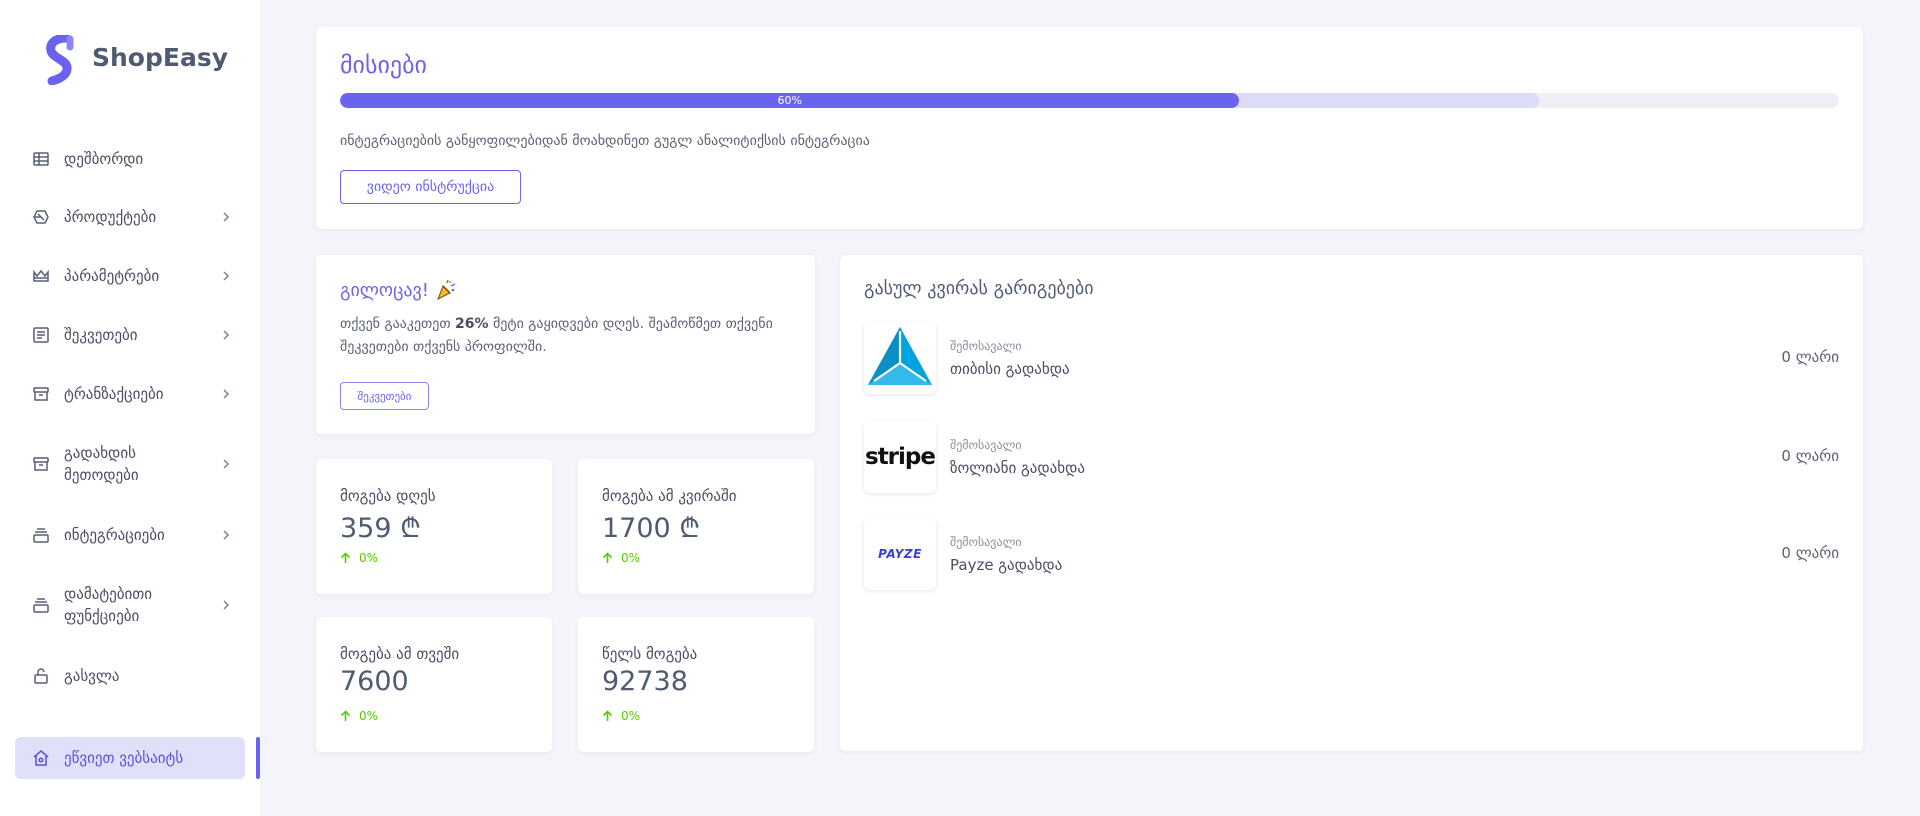  I want to click on sidebar-item-orders: შეკვეთები, so click(132, 335).